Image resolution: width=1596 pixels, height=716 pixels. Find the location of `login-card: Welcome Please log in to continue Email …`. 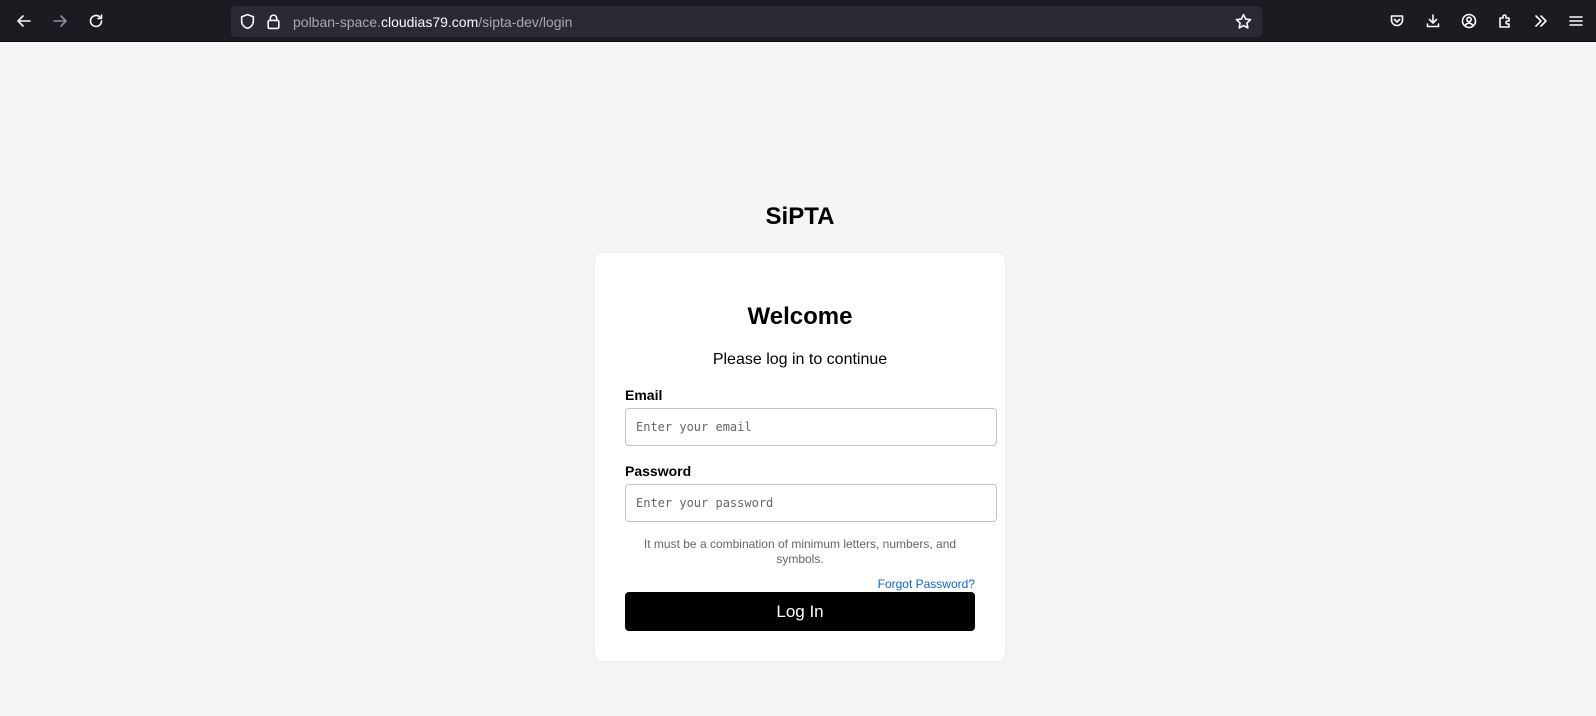

login-card: Welcome Please log in to continue Email … is located at coordinates (800, 457).